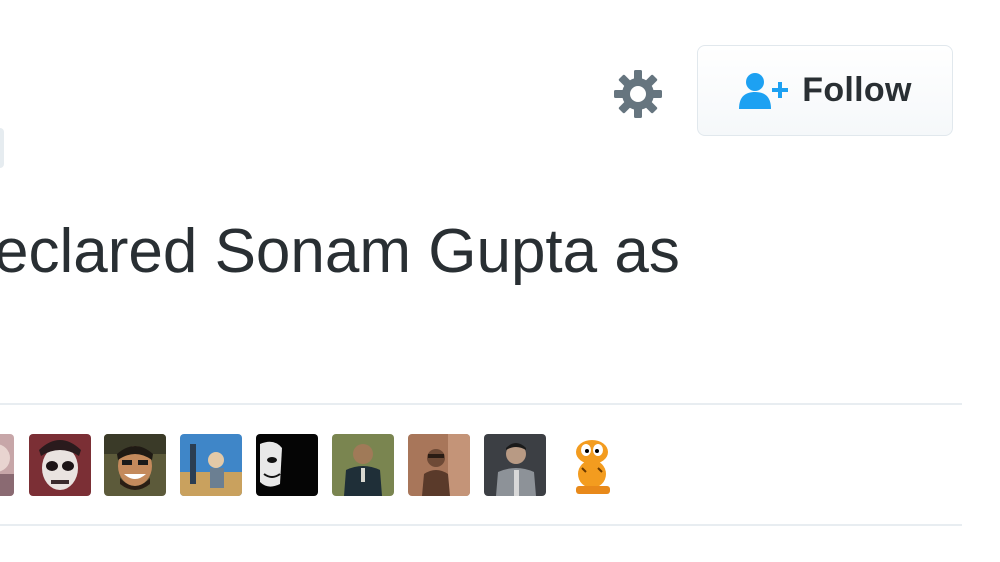 The width and height of the screenshot is (1000, 562). I want to click on tweet-text: eclared Sonam Gupta as, so click(340, 251).